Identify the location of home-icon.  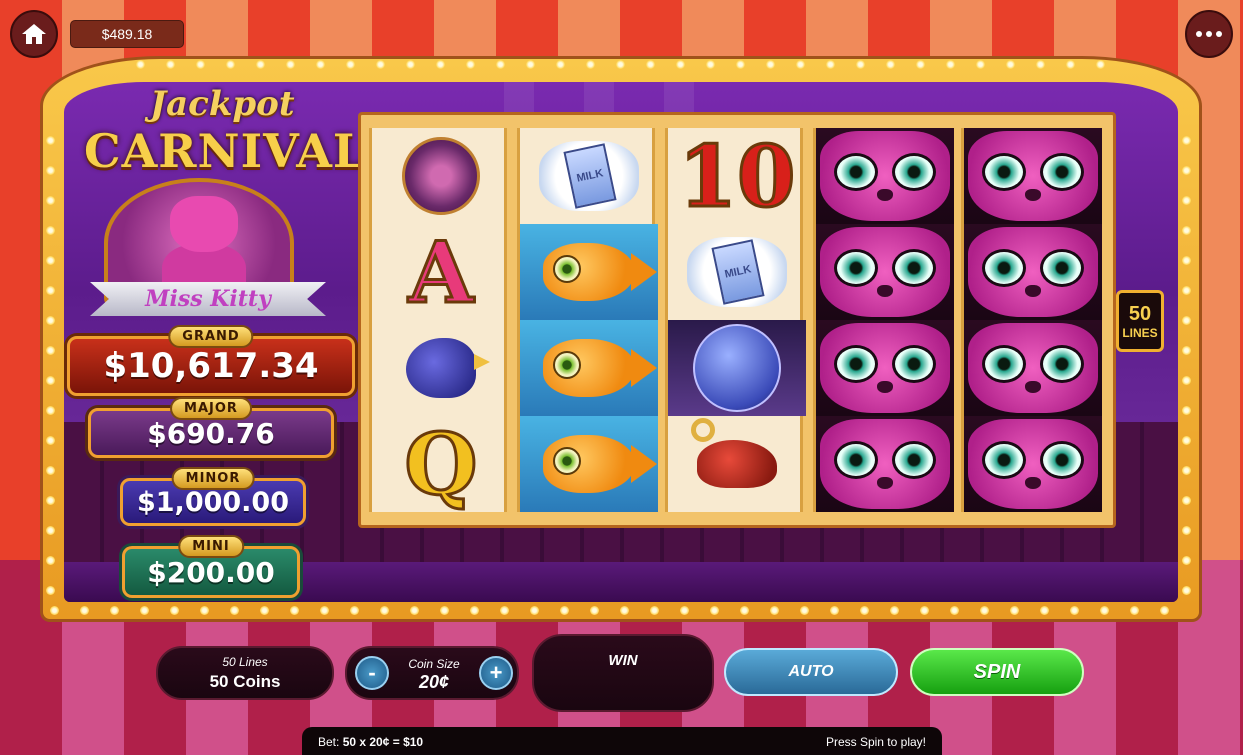
(34, 34).